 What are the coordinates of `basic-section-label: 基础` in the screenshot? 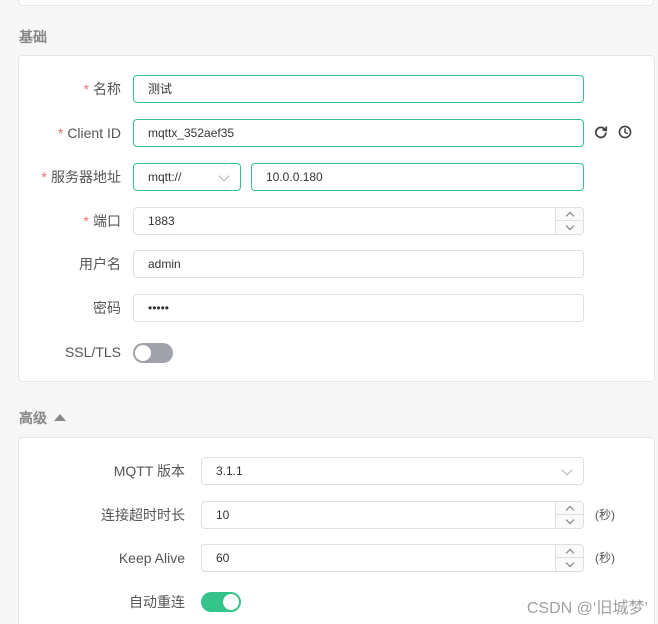 It's located at (33, 37).